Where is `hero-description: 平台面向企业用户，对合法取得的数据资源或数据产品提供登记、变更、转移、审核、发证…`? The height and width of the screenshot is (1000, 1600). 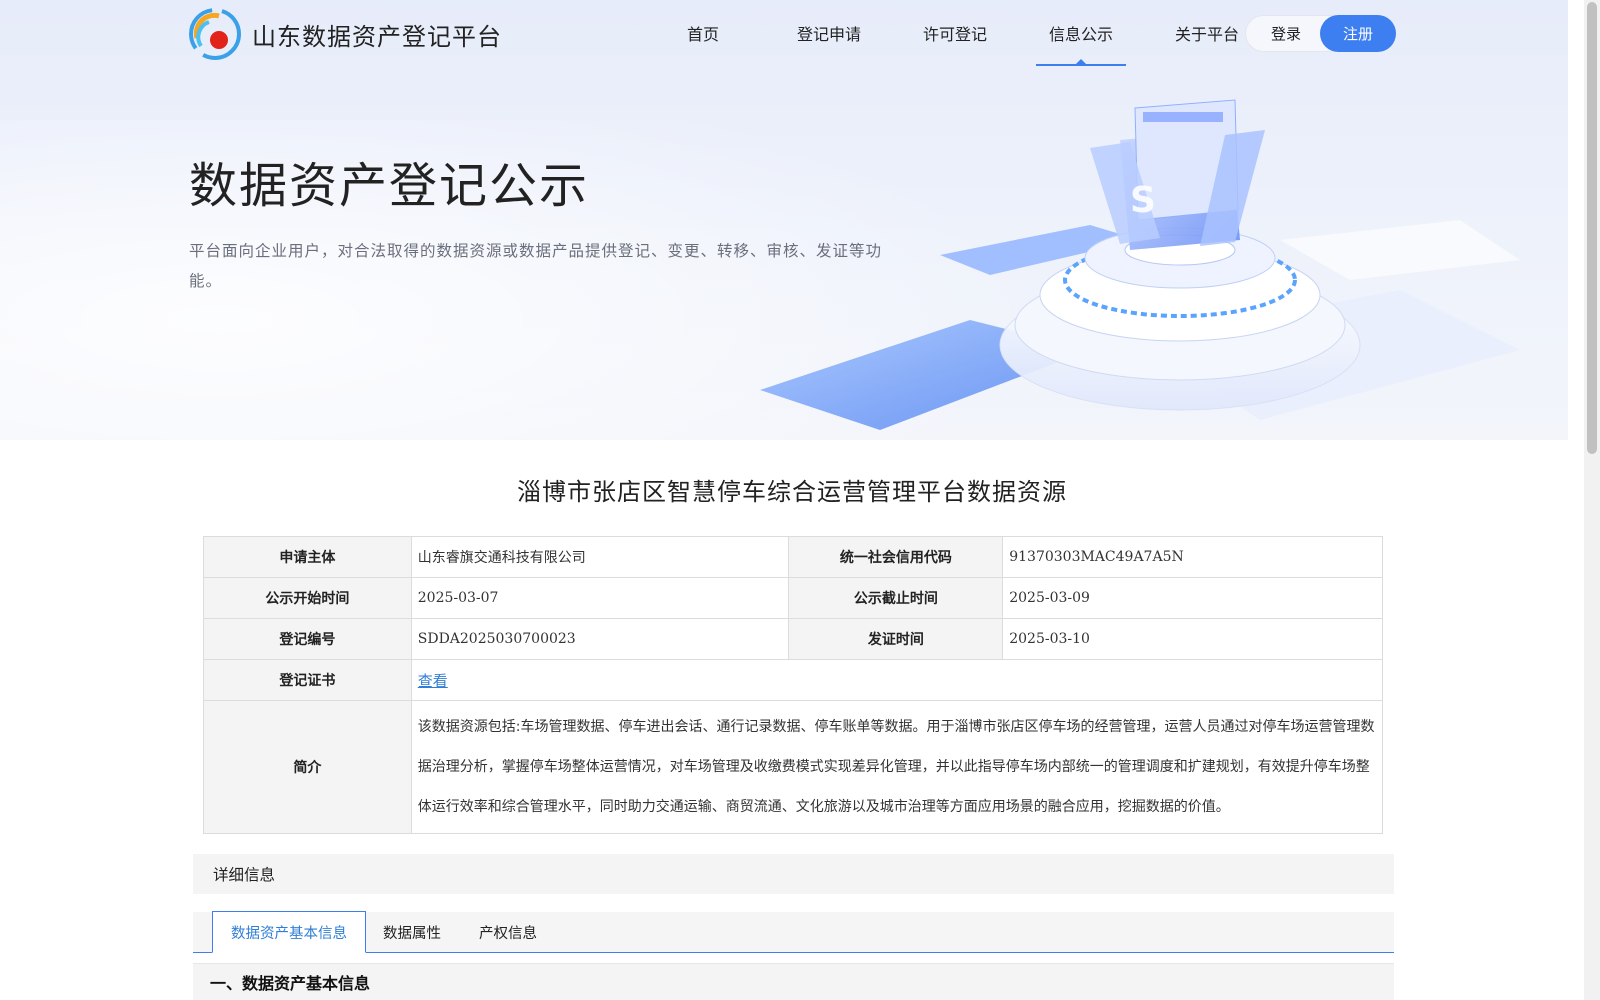 hero-description: 平台面向企业用户，对合法取得的数据资源或数据产品提供登记、变更、转移、审核、发证… is located at coordinates (536, 266).